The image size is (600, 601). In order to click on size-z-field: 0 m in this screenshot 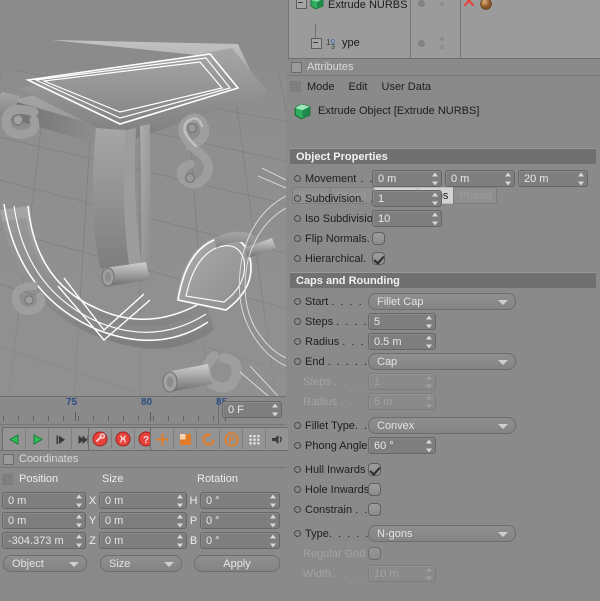, I will do `click(143, 540)`.